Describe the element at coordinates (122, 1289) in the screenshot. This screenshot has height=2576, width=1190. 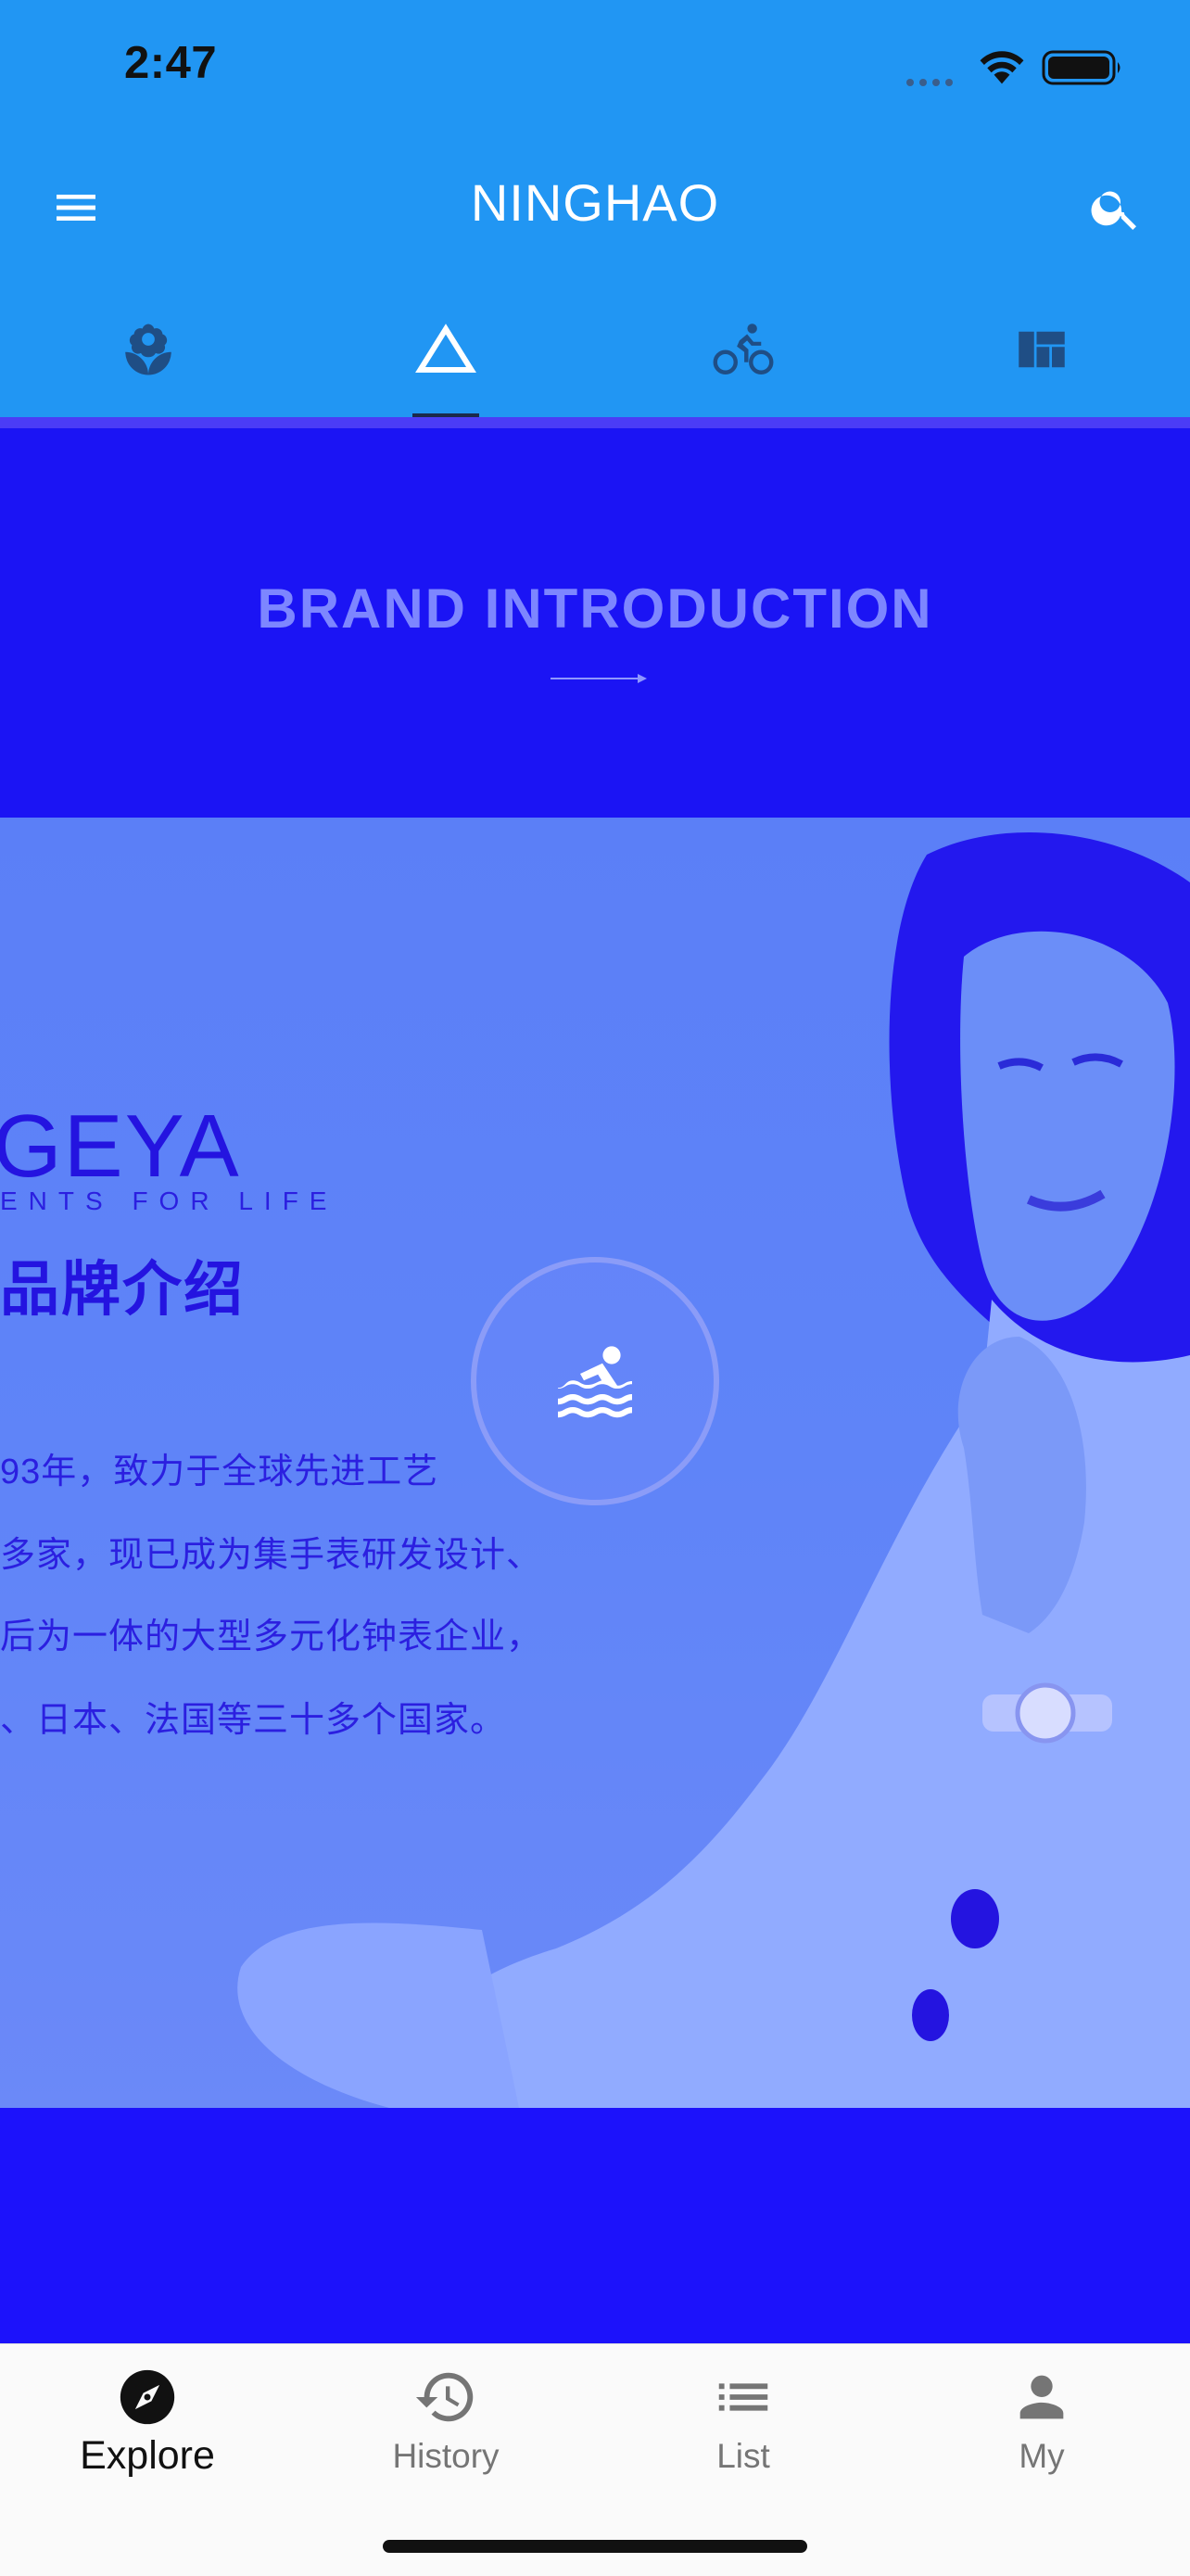
I see `brand-heading: 品牌介绍` at that location.